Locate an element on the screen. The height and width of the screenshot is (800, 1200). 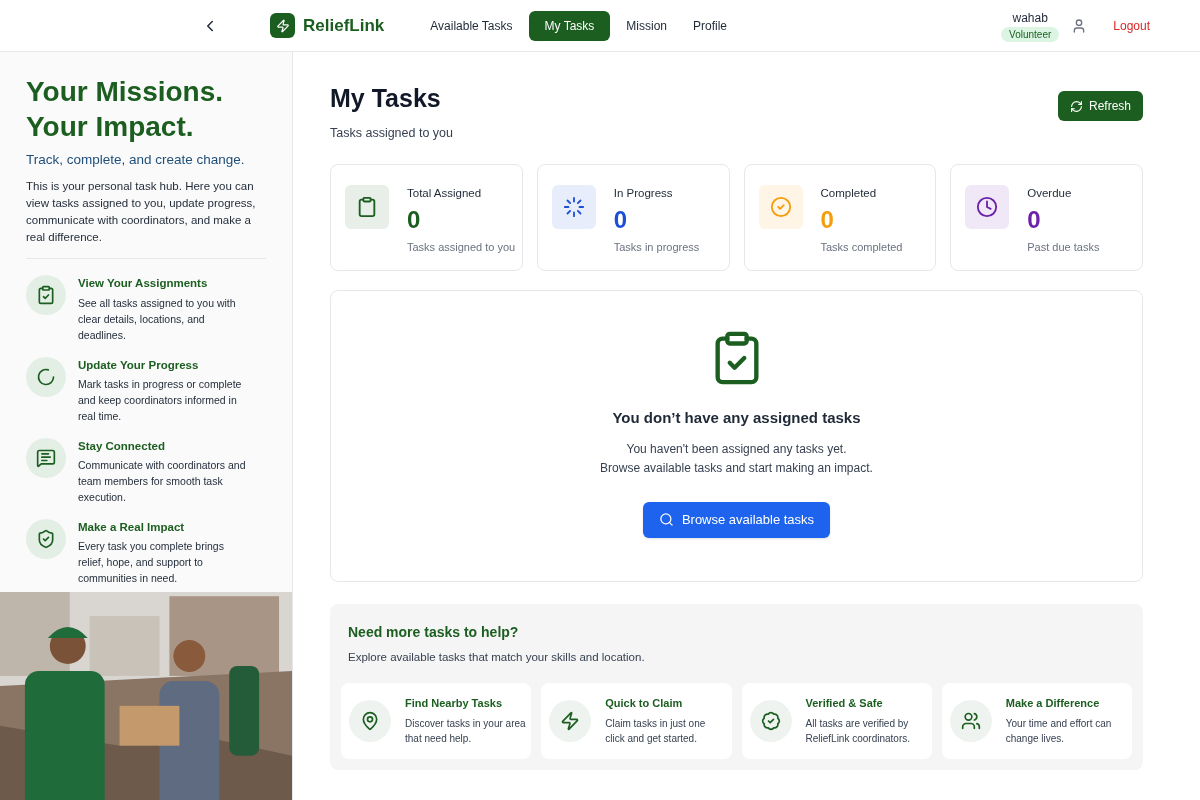
browse-tasks-button: Browse available tasks is located at coordinates (736, 519).